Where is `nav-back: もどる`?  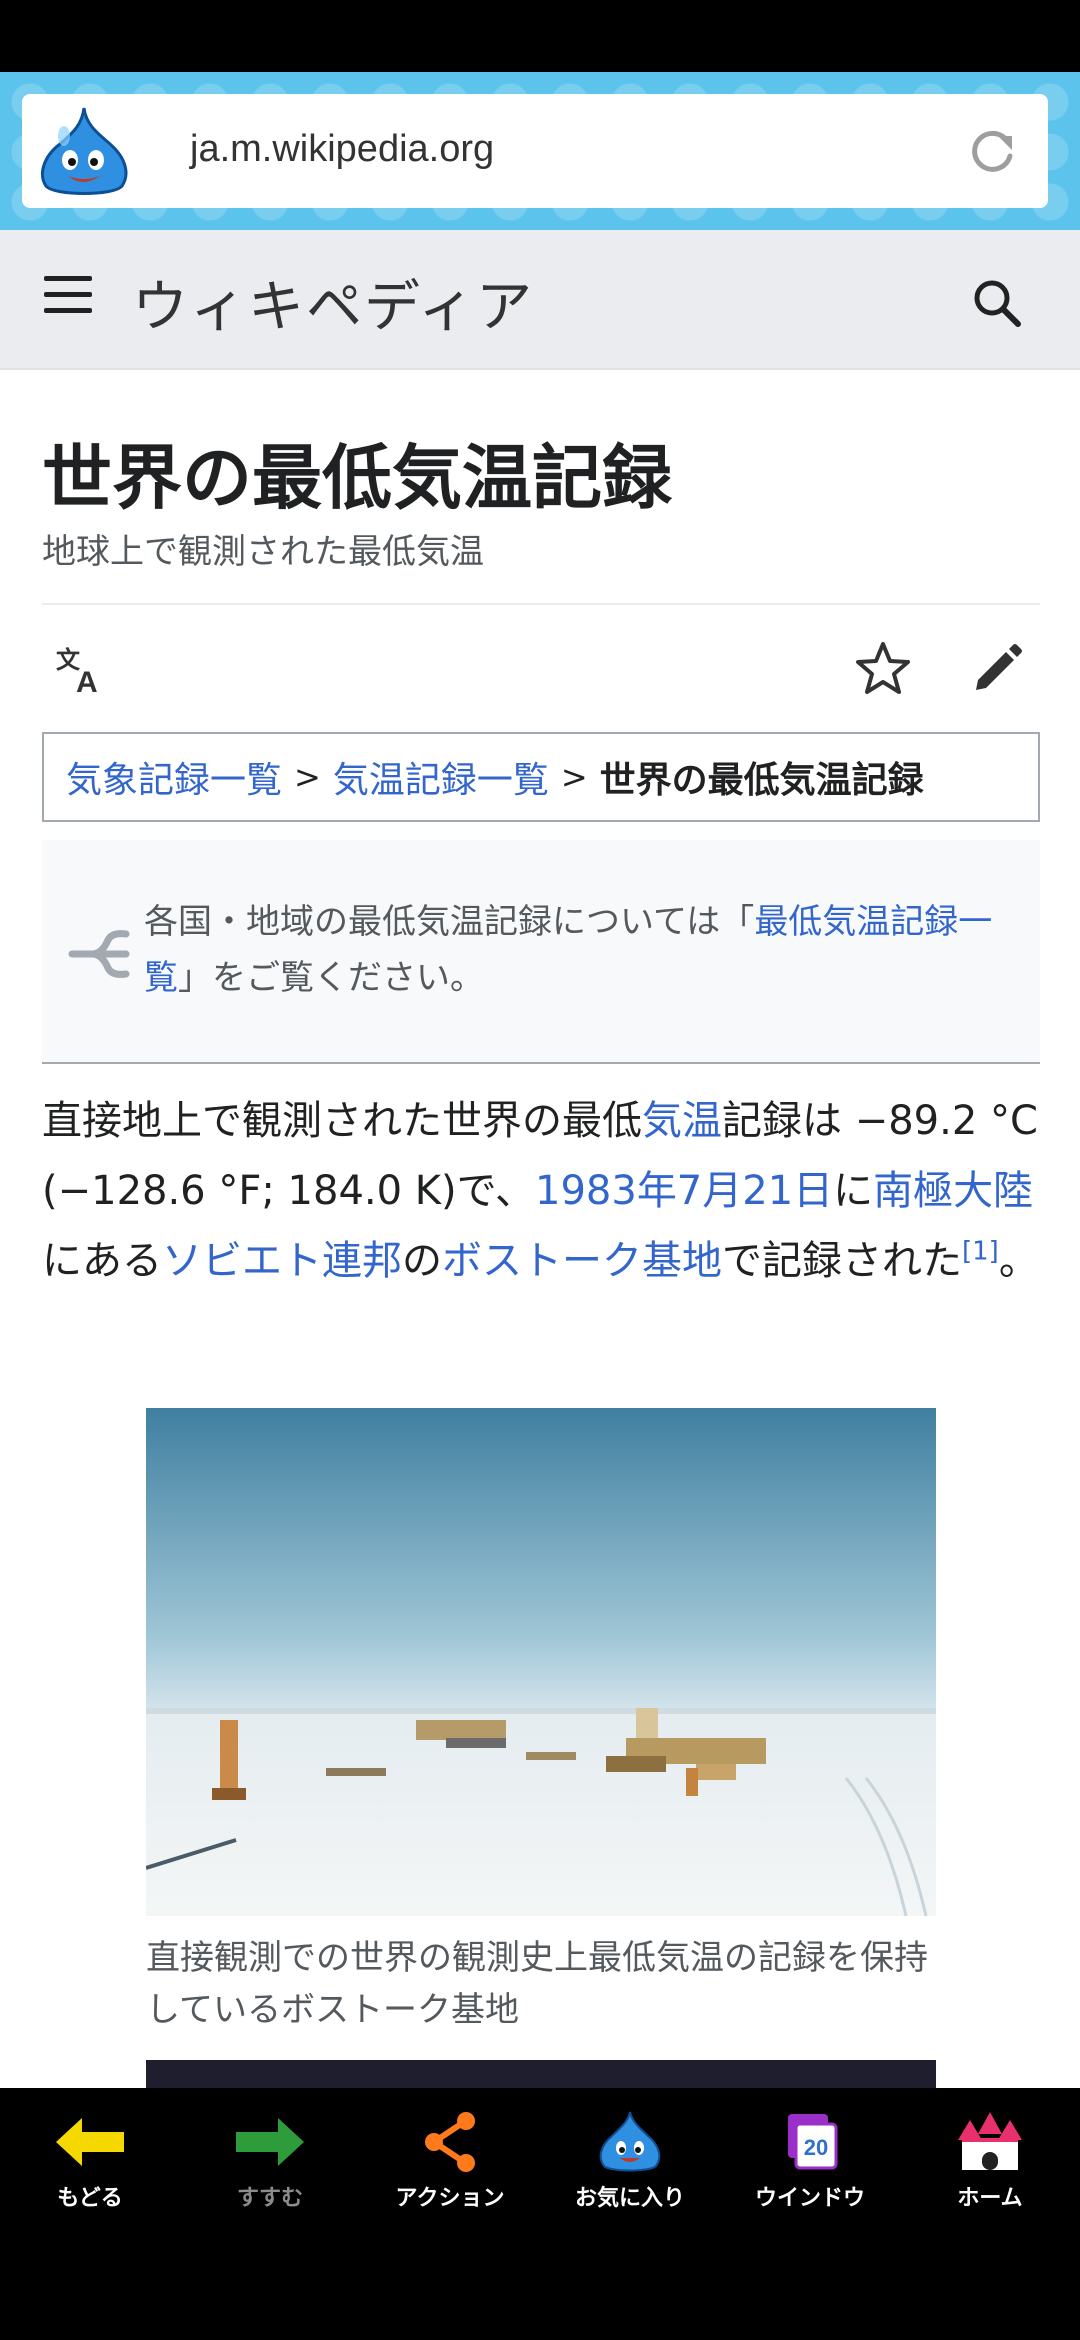
nav-back: もどる is located at coordinates (90, 2161).